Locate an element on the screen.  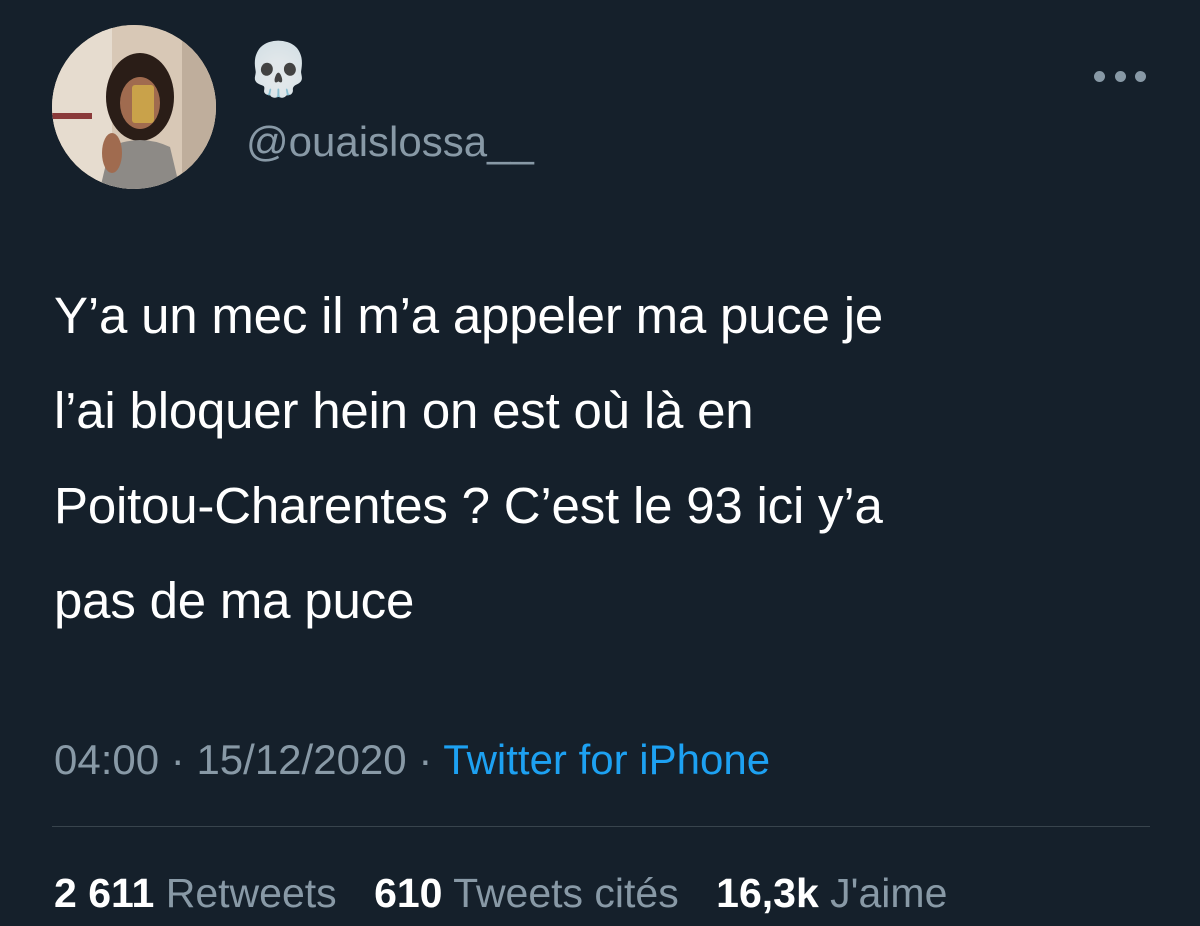
quote-tweets-stat: 610 Tweets cités is located at coordinates (526, 893).